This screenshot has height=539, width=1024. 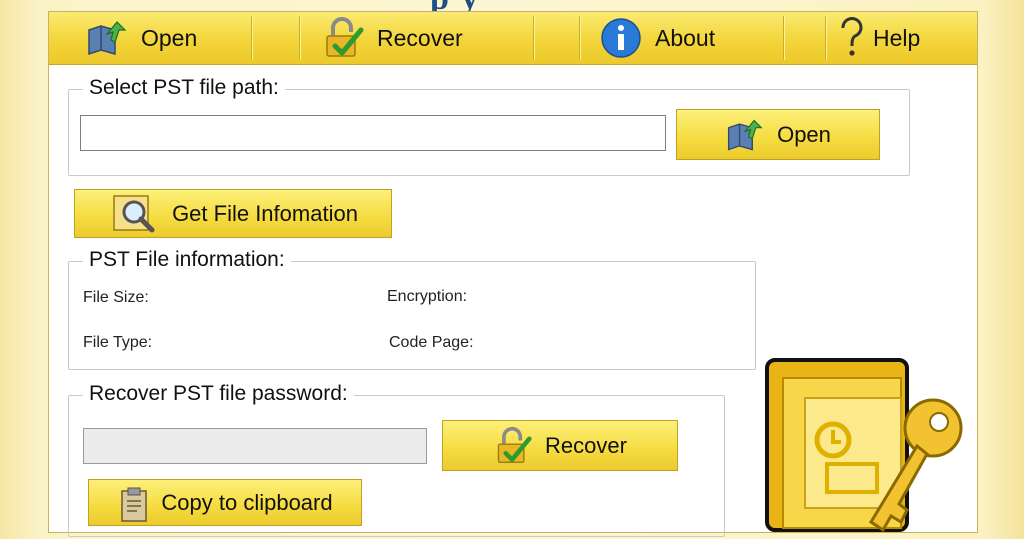 What do you see at coordinates (184, 88) in the screenshot?
I see `select-pst-title: Select PST file path:` at bounding box center [184, 88].